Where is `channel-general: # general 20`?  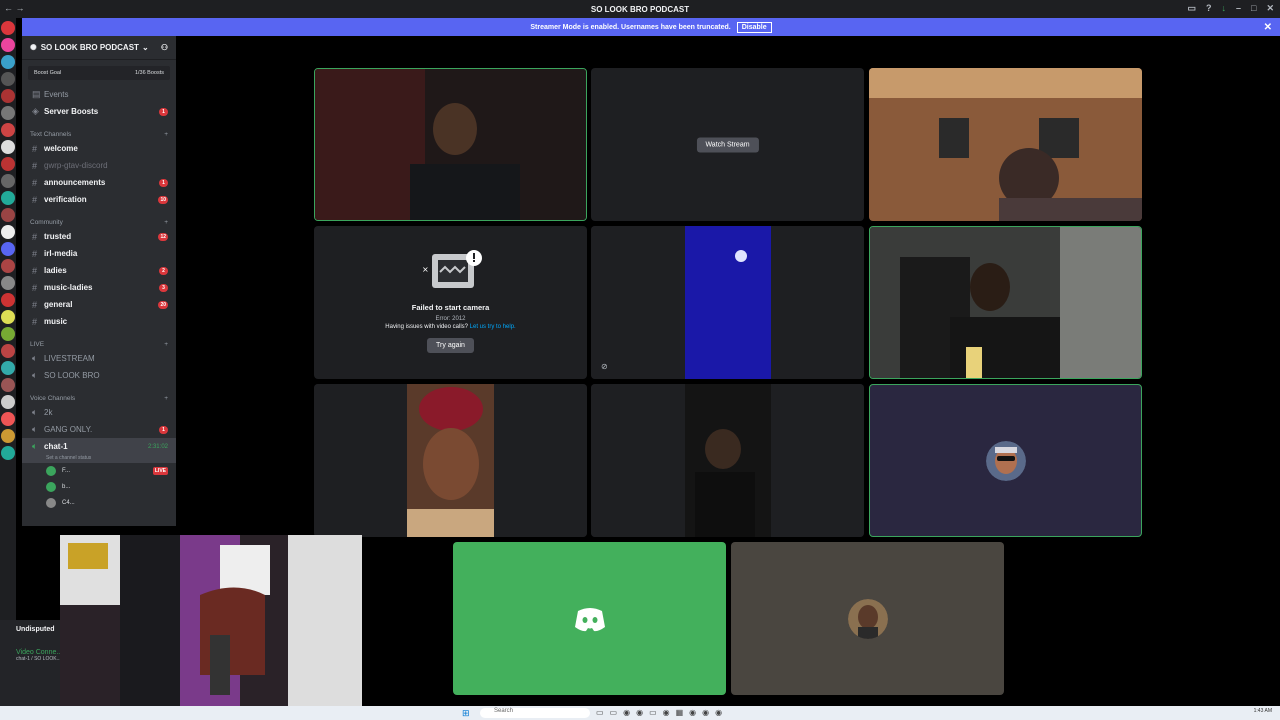 channel-general: # general 20 is located at coordinates (99, 304).